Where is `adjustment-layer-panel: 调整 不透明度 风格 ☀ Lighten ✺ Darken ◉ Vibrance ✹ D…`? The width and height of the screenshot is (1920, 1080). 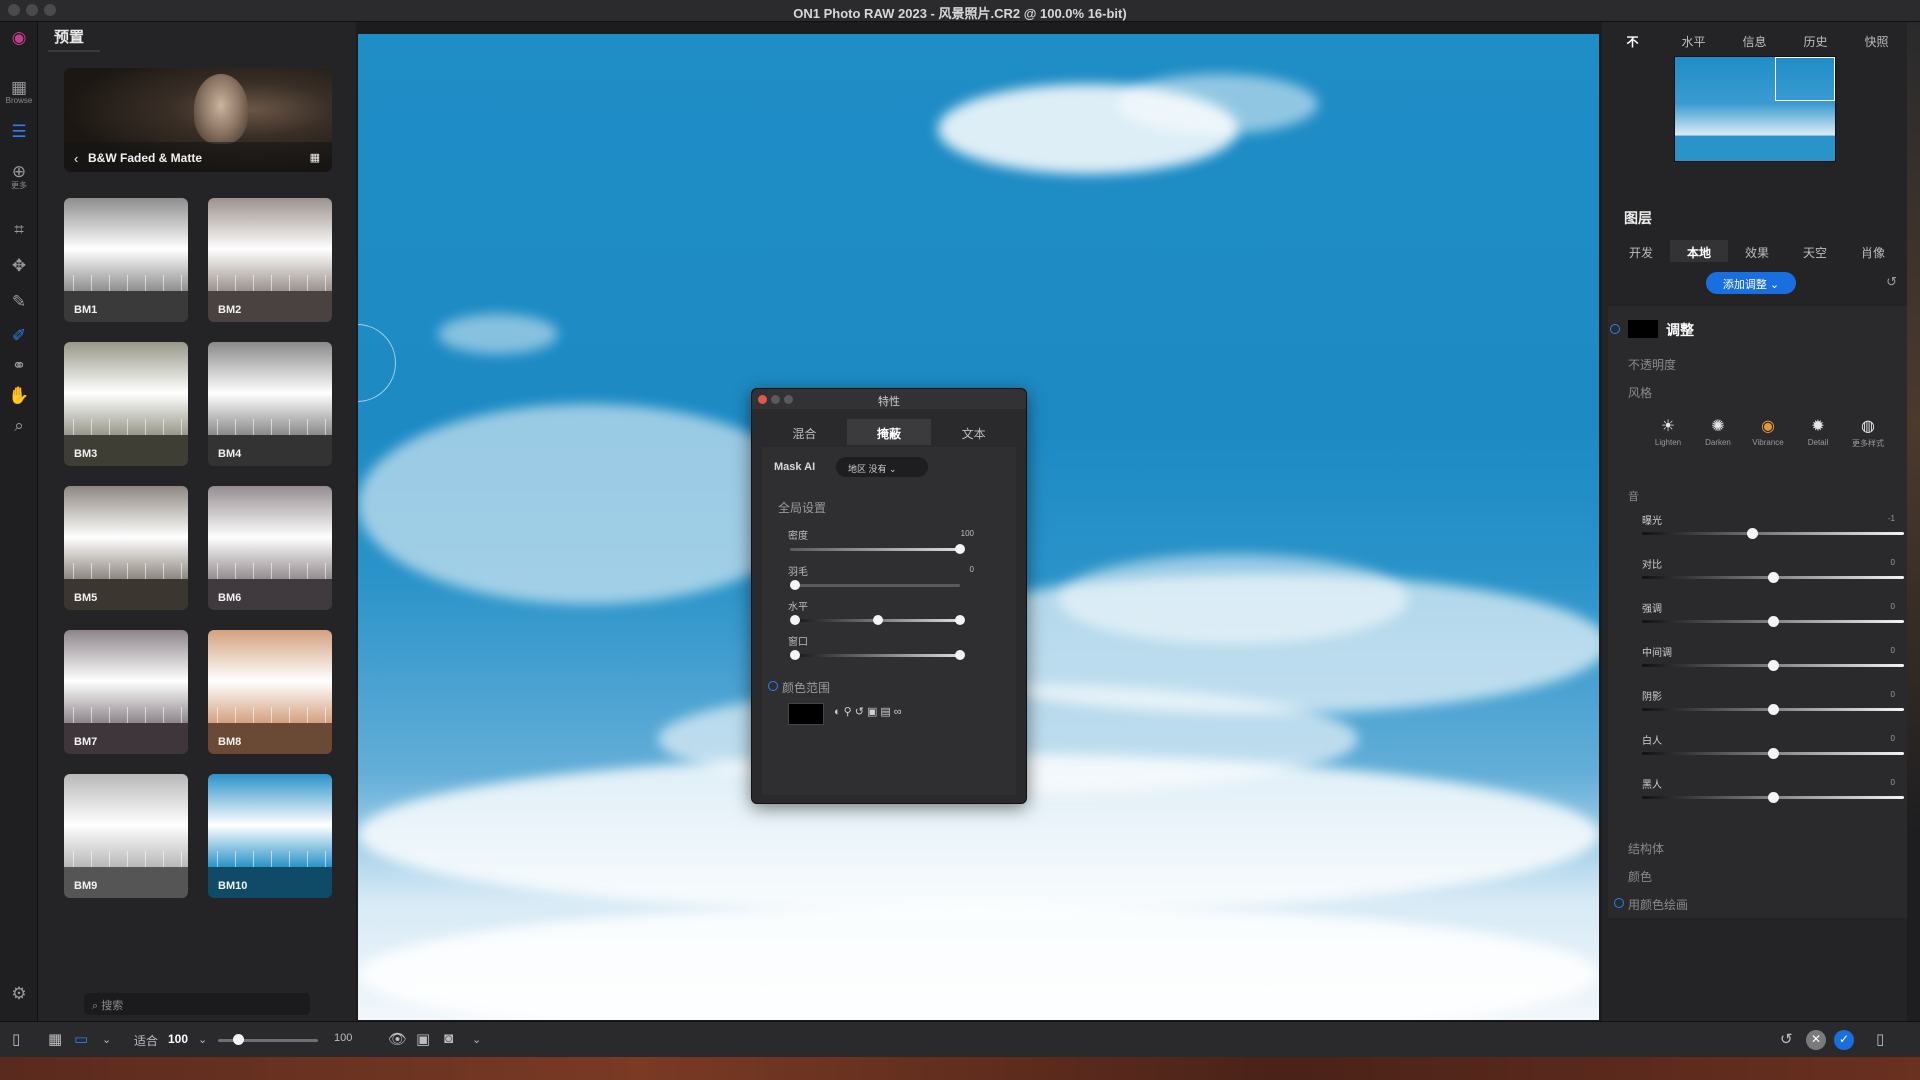 adjustment-layer-panel: 调整 不透明度 风格 ☀ Lighten ✺ Darken ◉ Vibrance ✹ D… is located at coordinates (1757, 612).